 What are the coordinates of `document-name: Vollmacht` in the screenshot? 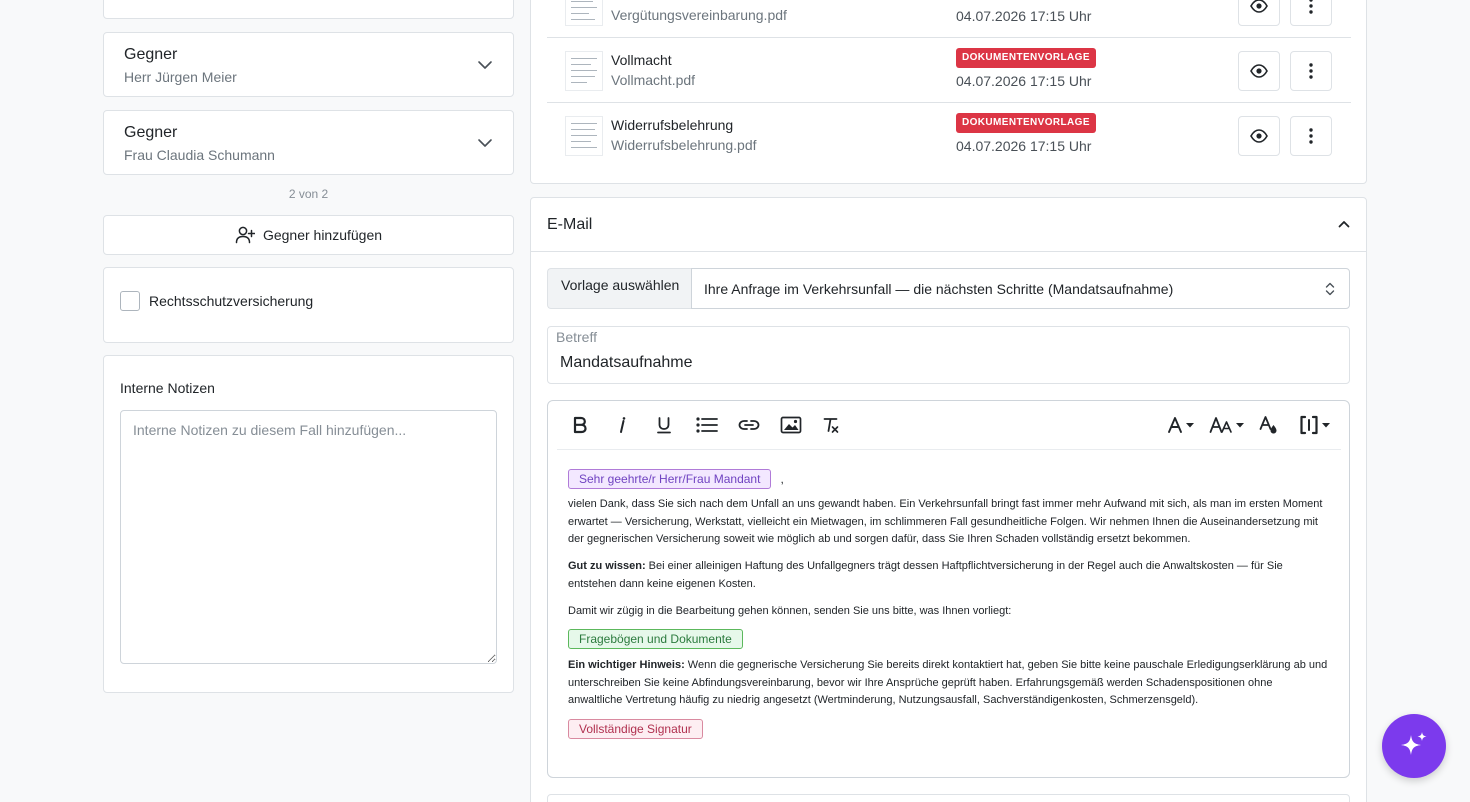 It's located at (641, 60).